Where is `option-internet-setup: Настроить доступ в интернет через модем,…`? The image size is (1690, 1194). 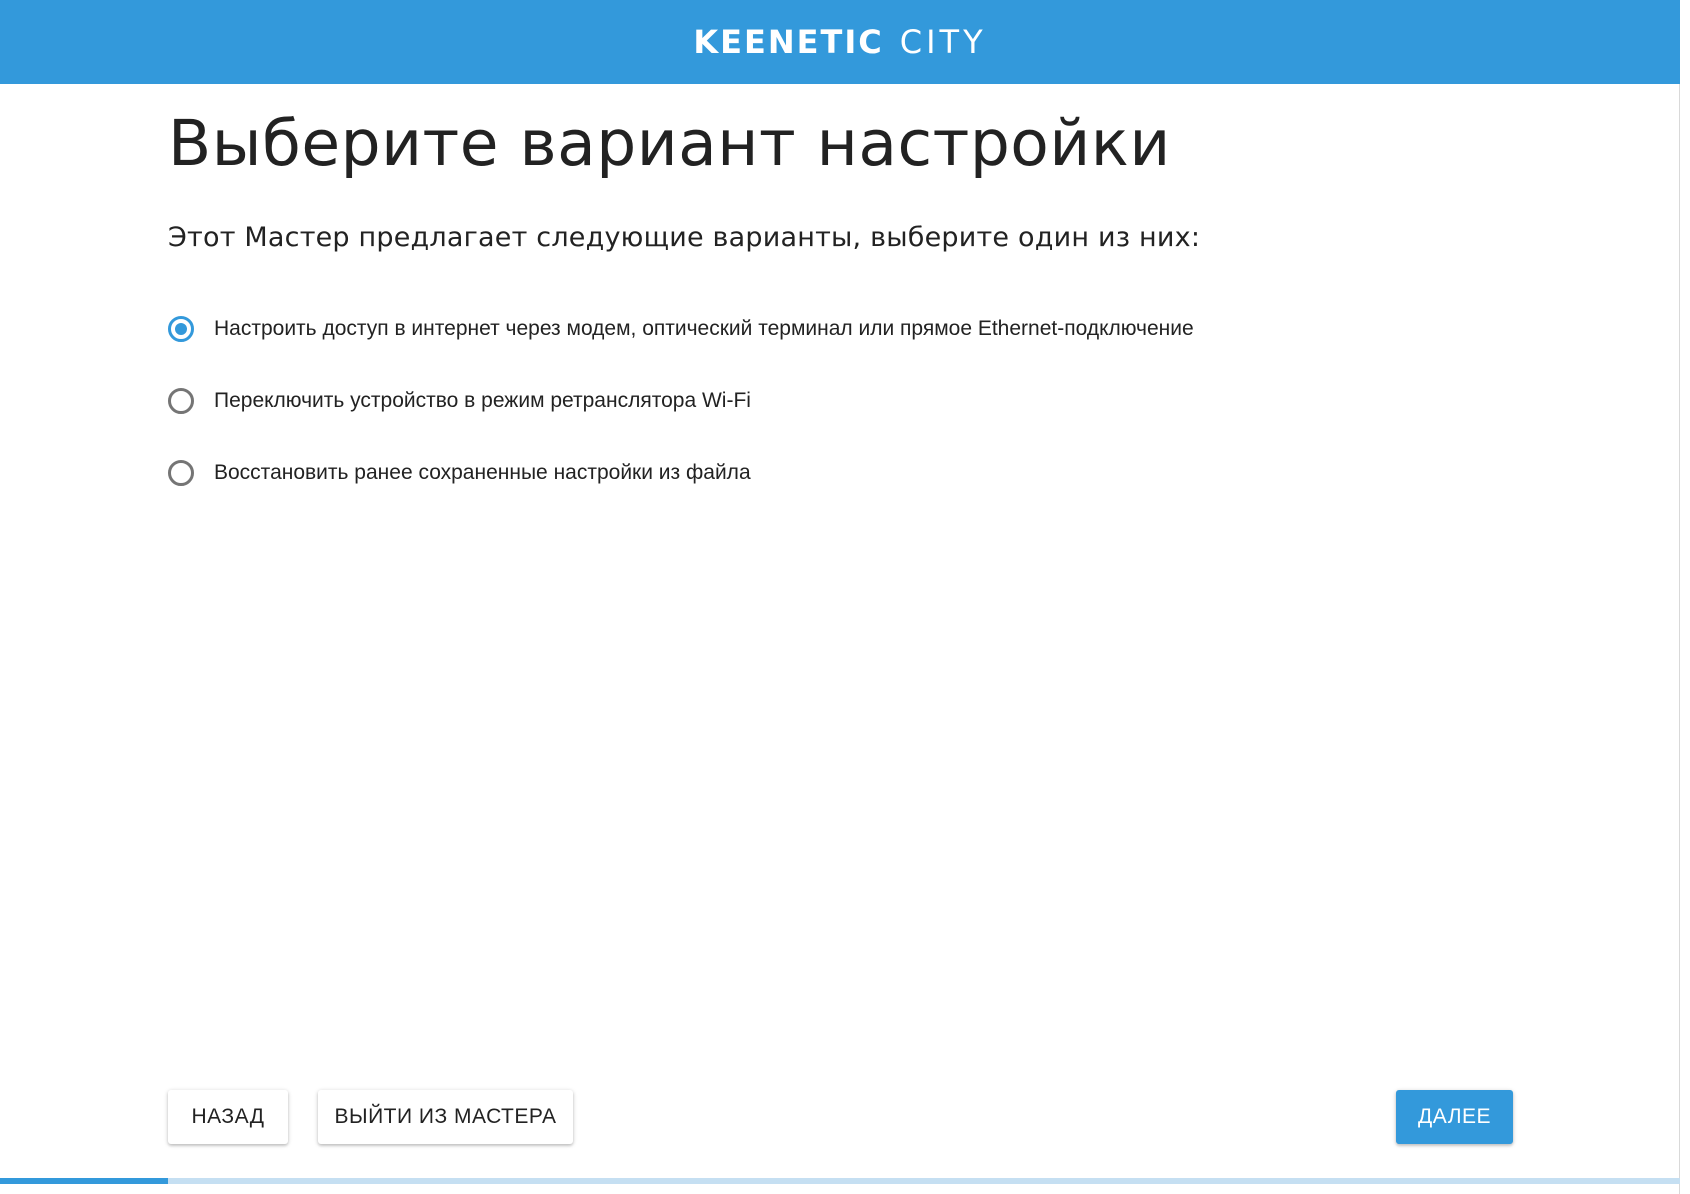
option-internet-setup: Настроить доступ в интернет через модем,… is located at coordinates (843, 329).